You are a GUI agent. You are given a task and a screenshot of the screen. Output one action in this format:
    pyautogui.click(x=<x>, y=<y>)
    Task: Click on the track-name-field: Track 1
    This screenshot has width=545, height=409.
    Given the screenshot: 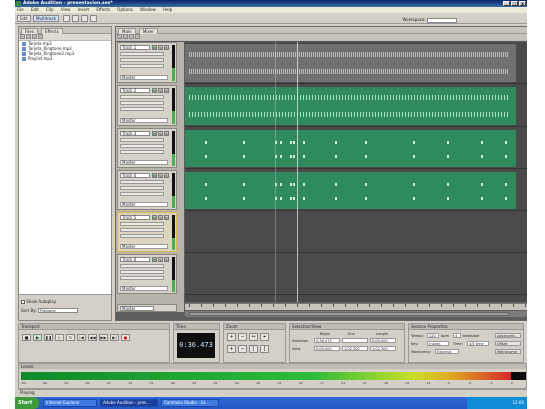 What is the action you would take?
    pyautogui.click(x=135, y=47)
    